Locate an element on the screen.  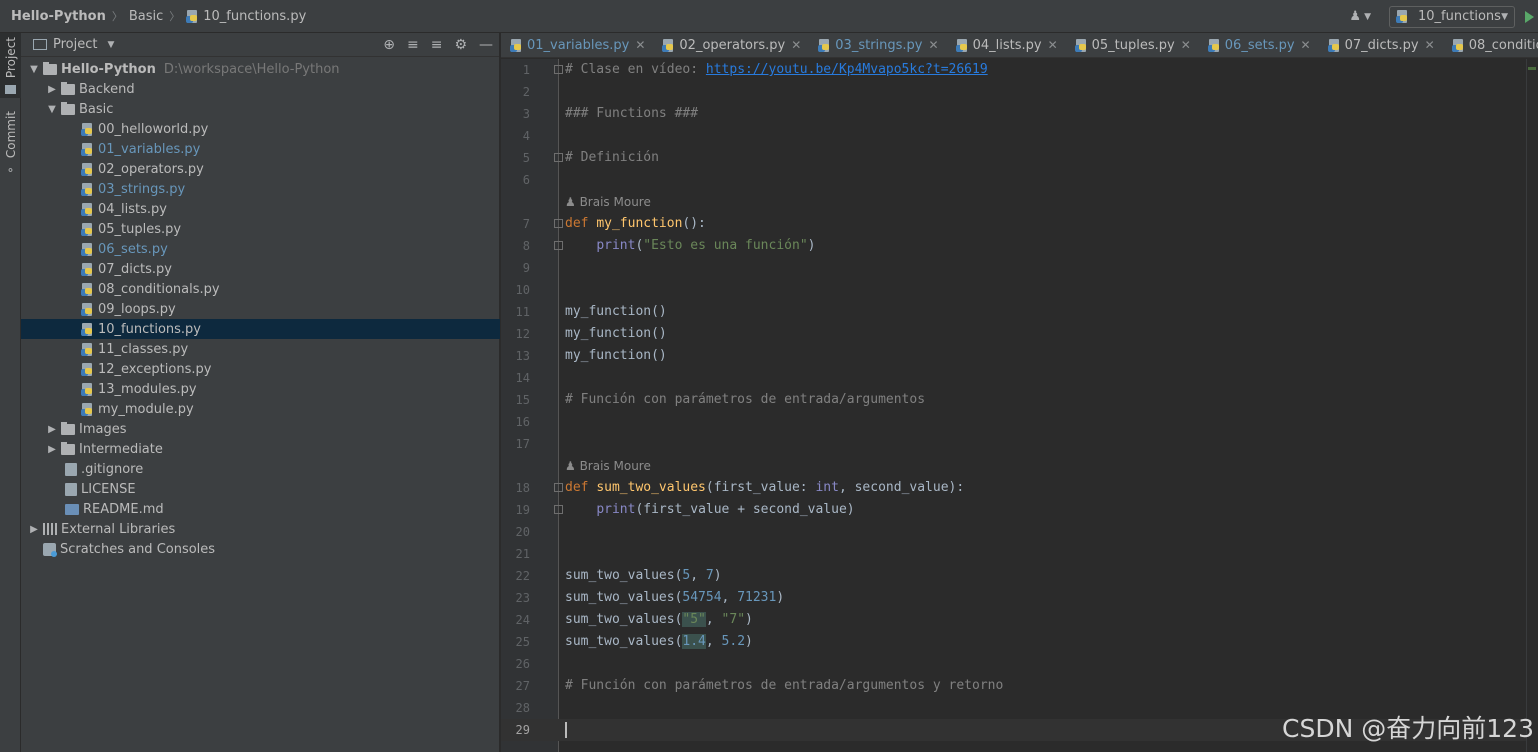
expand-all-icon: ≡ is located at coordinates (413, 45).